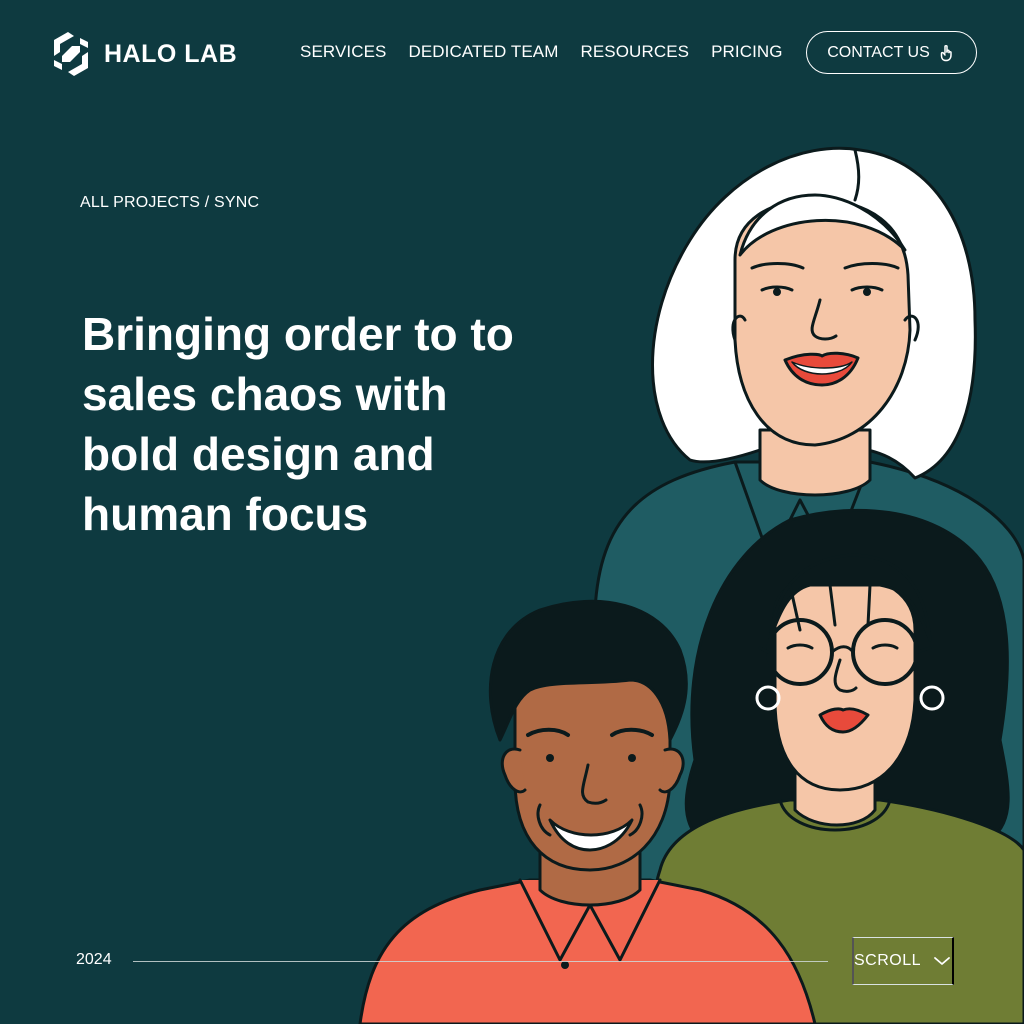 The image size is (1024, 1024). What do you see at coordinates (169, 203) in the screenshot?
I see `breadcrumb: ALL PROJECTS / SYNC` at bounding box center [169, 203].